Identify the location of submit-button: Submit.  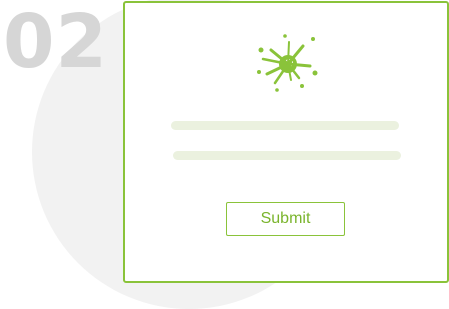
(285, 219).